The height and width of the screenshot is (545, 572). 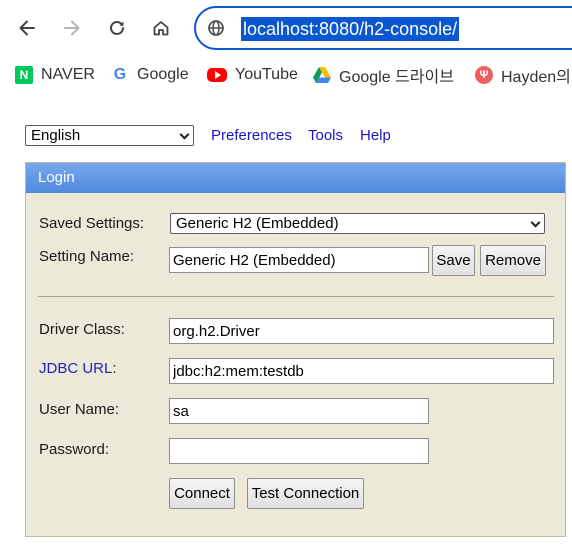 What do you see at coordinates (296, 296) in the screenshot?
I see `divider` at bounding box center [296, 296].